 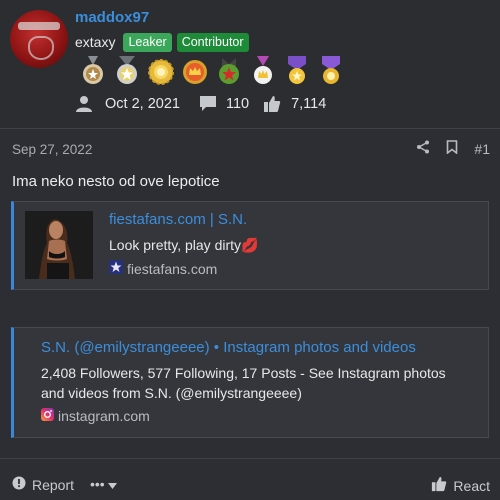 I want to click on warning-icon, so click(x=19, y=484).